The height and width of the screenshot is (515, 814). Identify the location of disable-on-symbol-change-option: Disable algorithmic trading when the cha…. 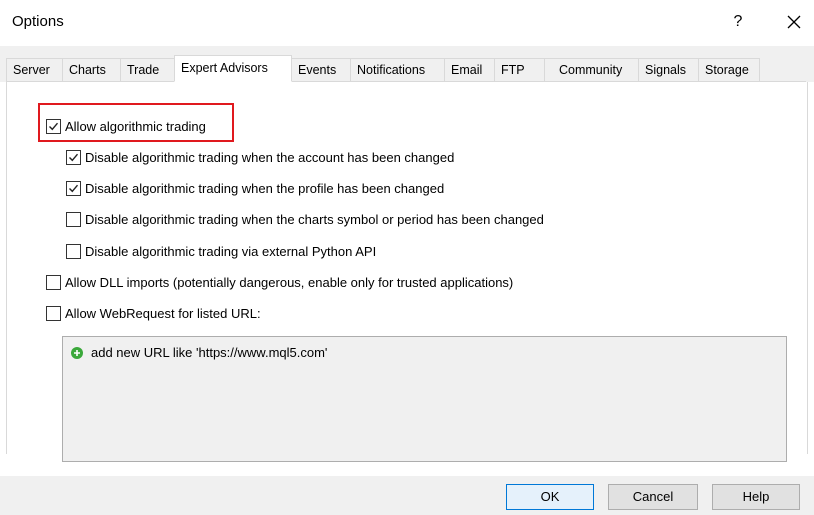
(305, 219).